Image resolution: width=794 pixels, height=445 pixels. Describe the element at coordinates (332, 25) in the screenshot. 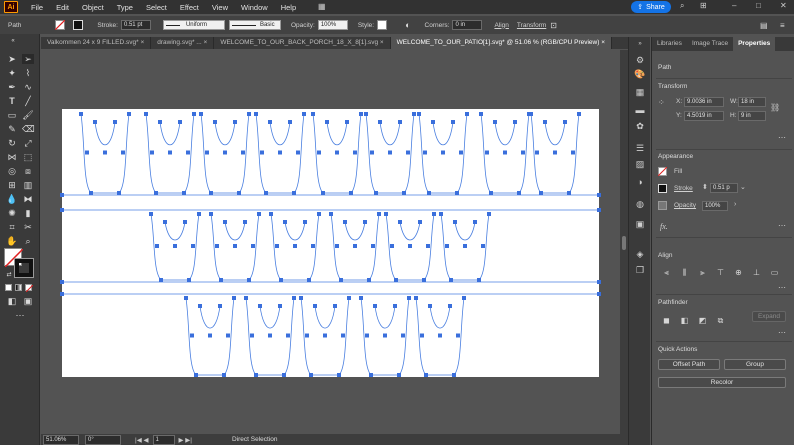

I see `opacity-field: 100%` at that location.